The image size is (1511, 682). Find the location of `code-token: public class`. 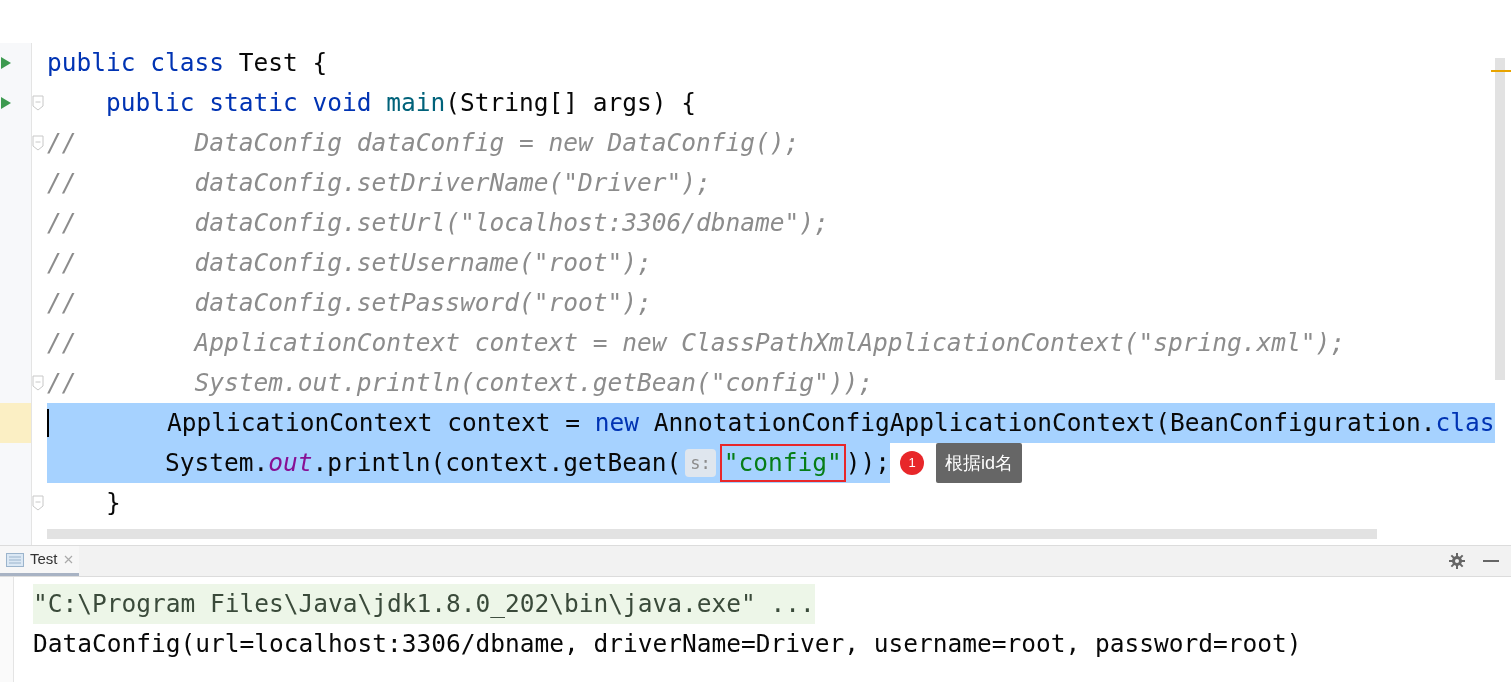

code-token: public class is located at coordinates (136, 62).